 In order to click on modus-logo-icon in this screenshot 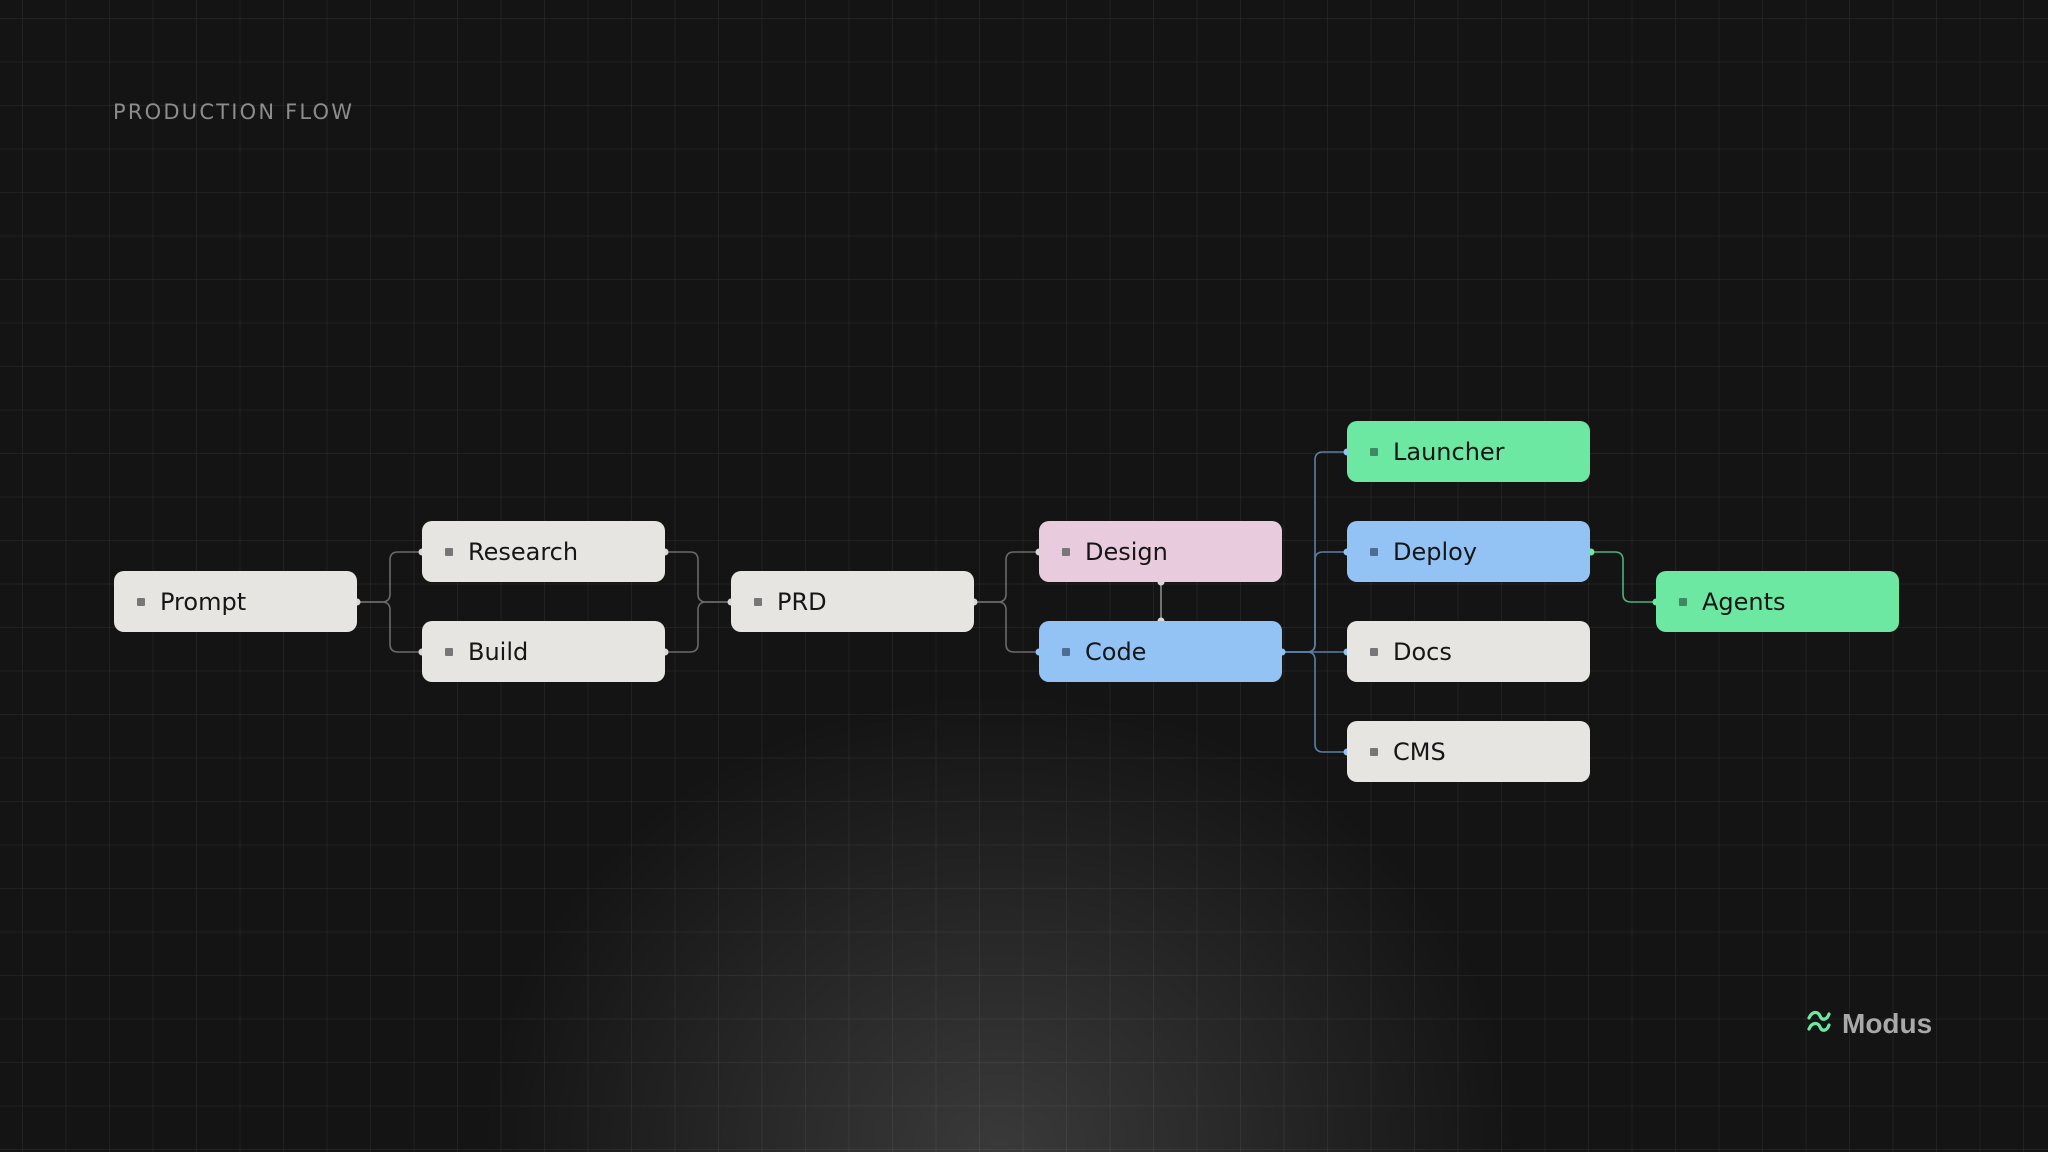, I will do `click(1819, 1023)`.